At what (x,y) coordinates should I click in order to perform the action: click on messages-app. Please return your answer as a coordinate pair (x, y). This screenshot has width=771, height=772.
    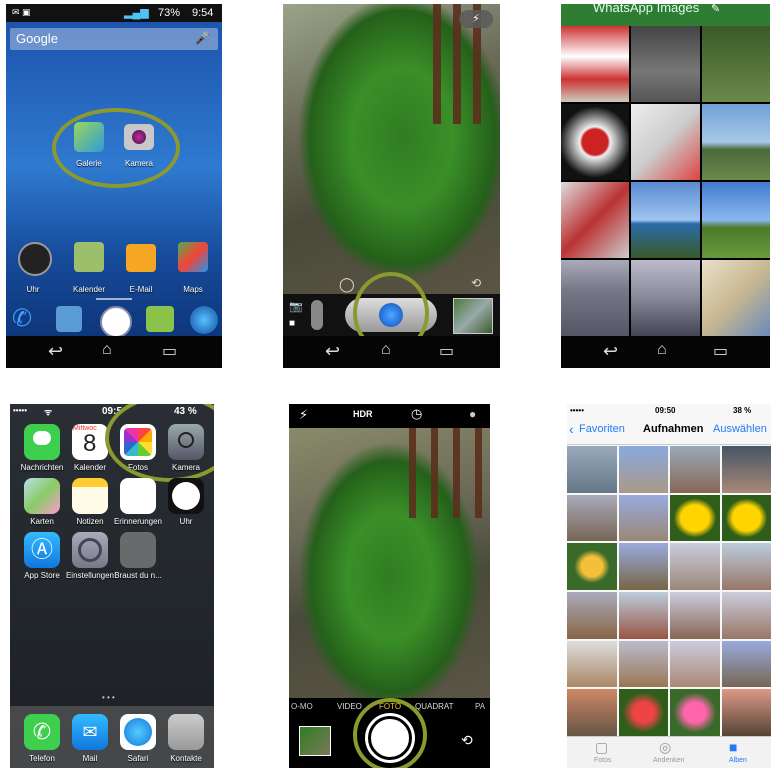
    Looking at the image, I should click on (42, 442).